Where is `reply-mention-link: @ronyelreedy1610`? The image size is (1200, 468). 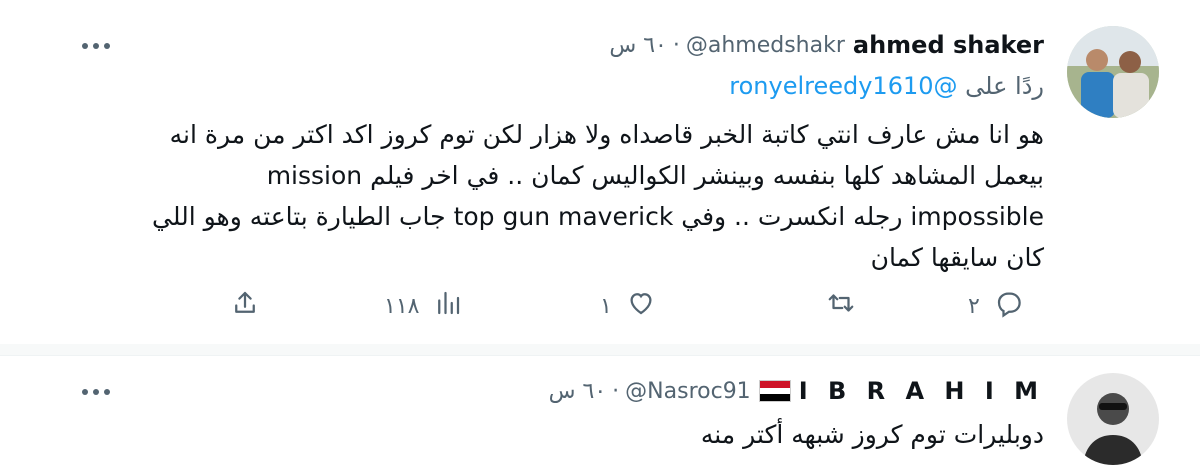 reply-mention-link: @ronyelreedy1610 is located at coordinates (843, 86).